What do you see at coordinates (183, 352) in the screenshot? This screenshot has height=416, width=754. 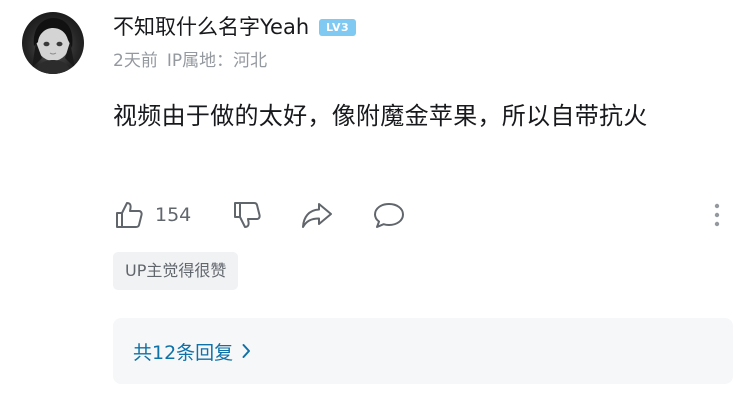 I see `replies-count-label: 共12条回复` at bounding box center [183, 352].